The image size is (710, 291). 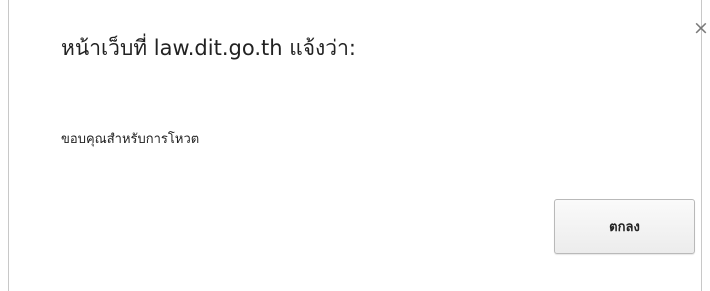 What do you see at coordinates (208, 48) in the screenshot?
I see `dialog-title: หน้าเว็บที่ law.dit.go.th แจ้งว่า:` at bounding box center [208, 48].